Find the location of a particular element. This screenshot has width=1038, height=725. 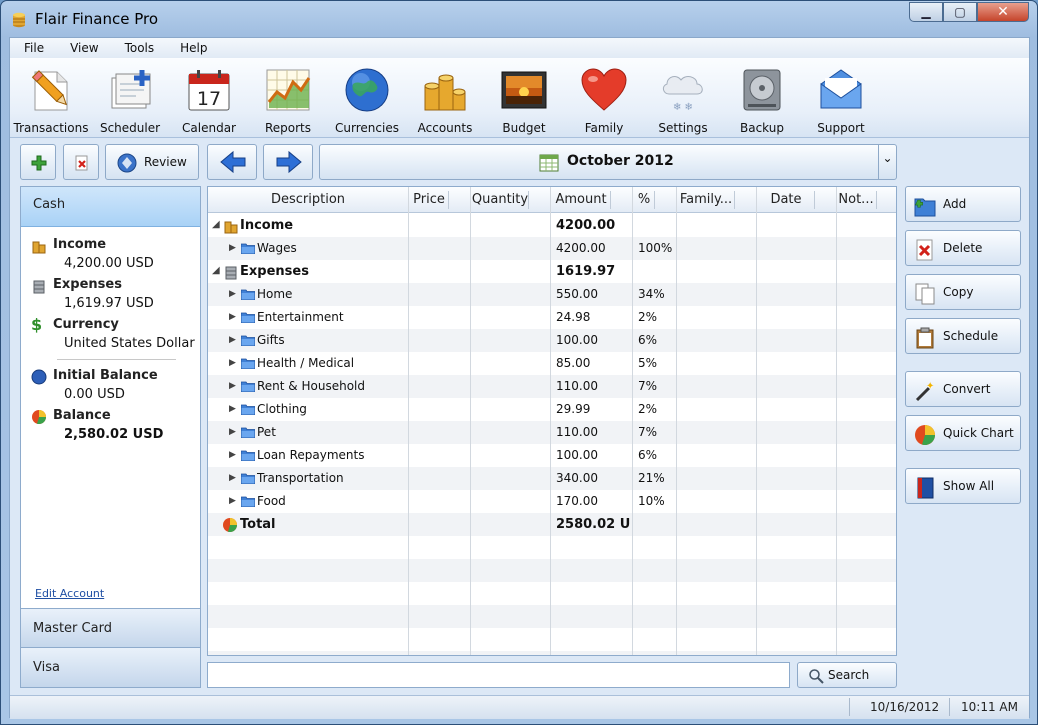

column-percent: % is located at coordinates (644, 200).